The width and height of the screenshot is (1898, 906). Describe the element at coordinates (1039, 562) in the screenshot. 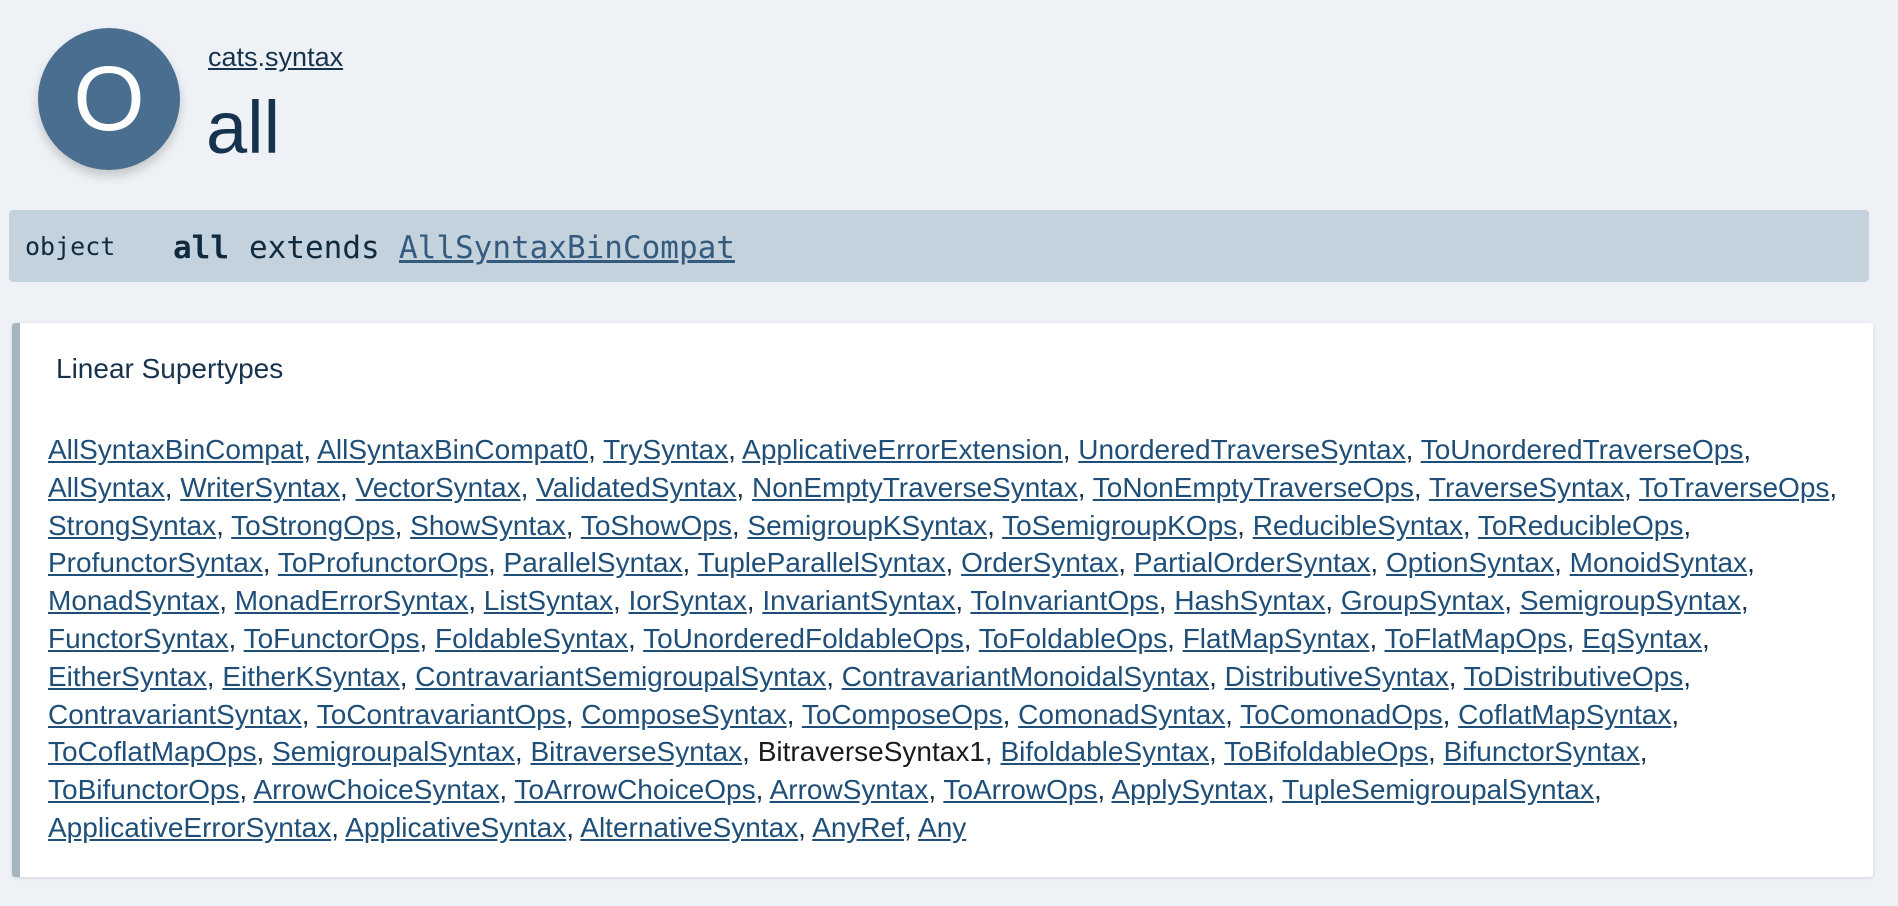

I see `supertype-link: OrderSyntax` at that location.